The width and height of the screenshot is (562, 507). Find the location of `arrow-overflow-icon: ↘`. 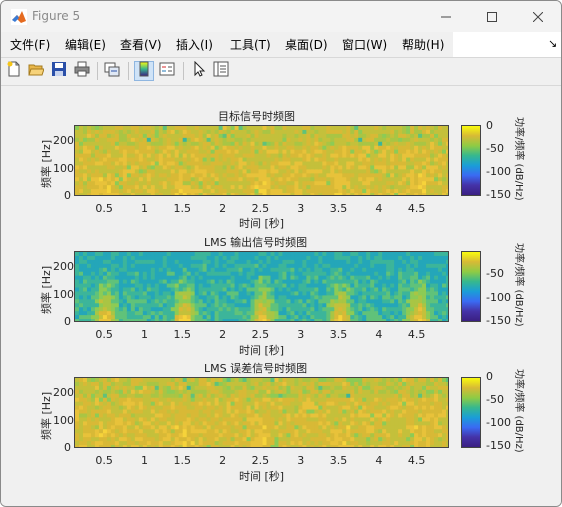

arrow-overflow-icon: ↘ is located at coordinates (552, 43).